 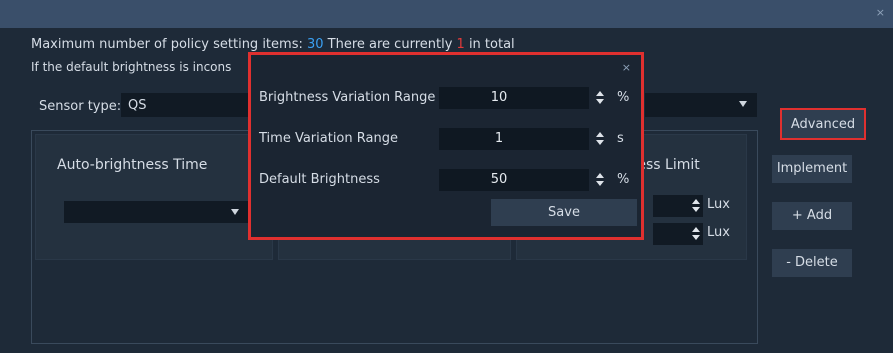 I want to click on implement-button: Implement, so click(x=812, y=169).